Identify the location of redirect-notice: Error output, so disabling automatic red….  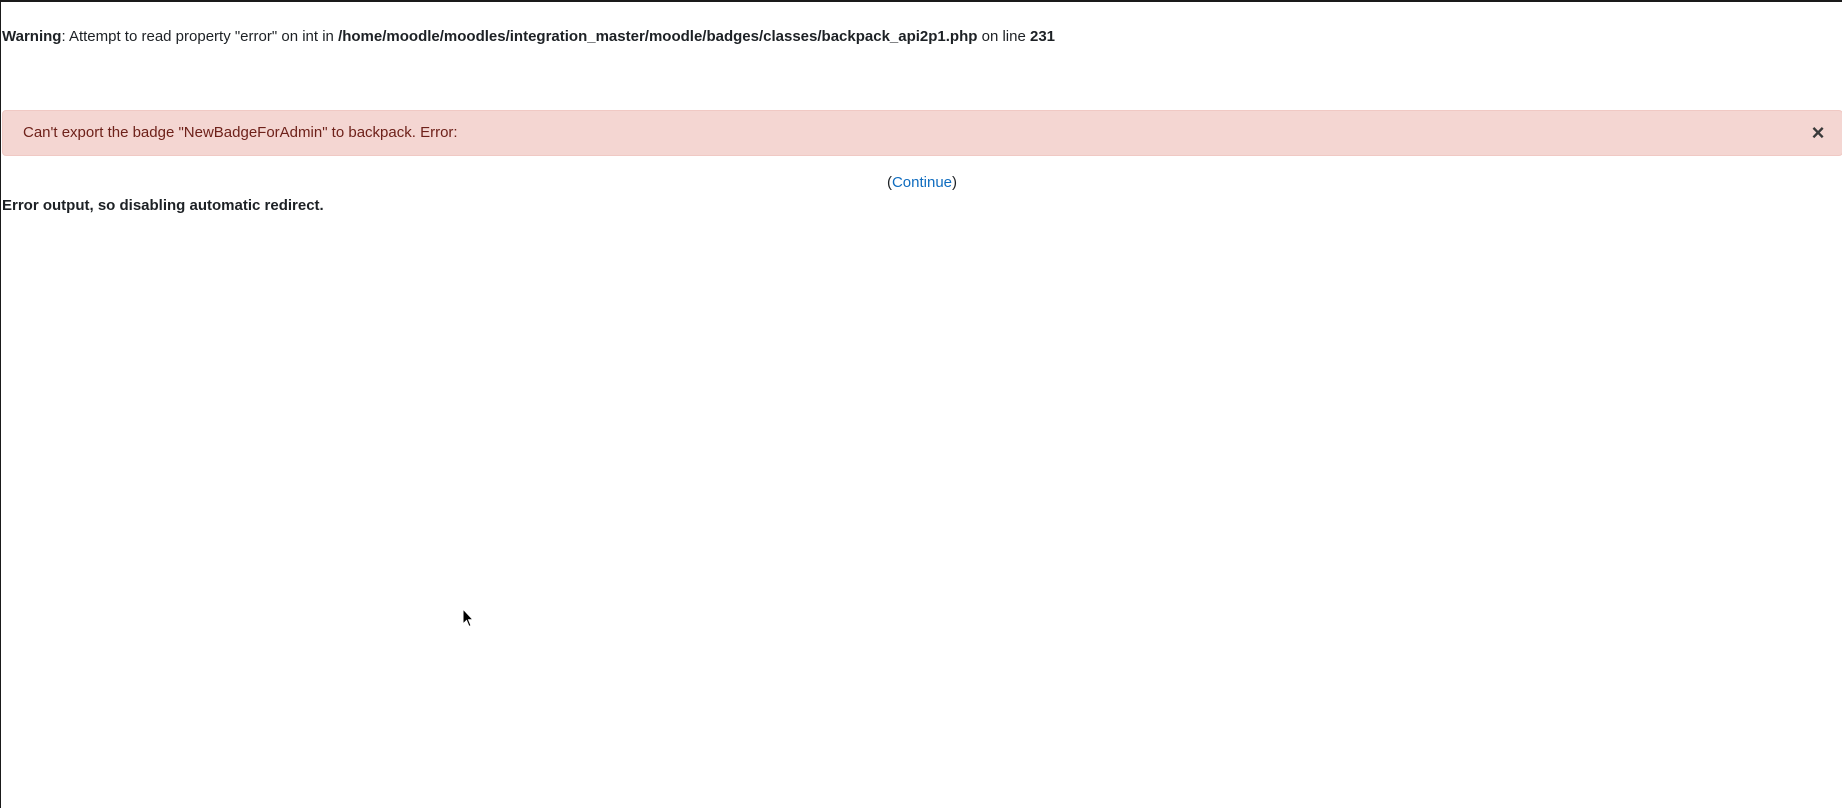
(163, 205).